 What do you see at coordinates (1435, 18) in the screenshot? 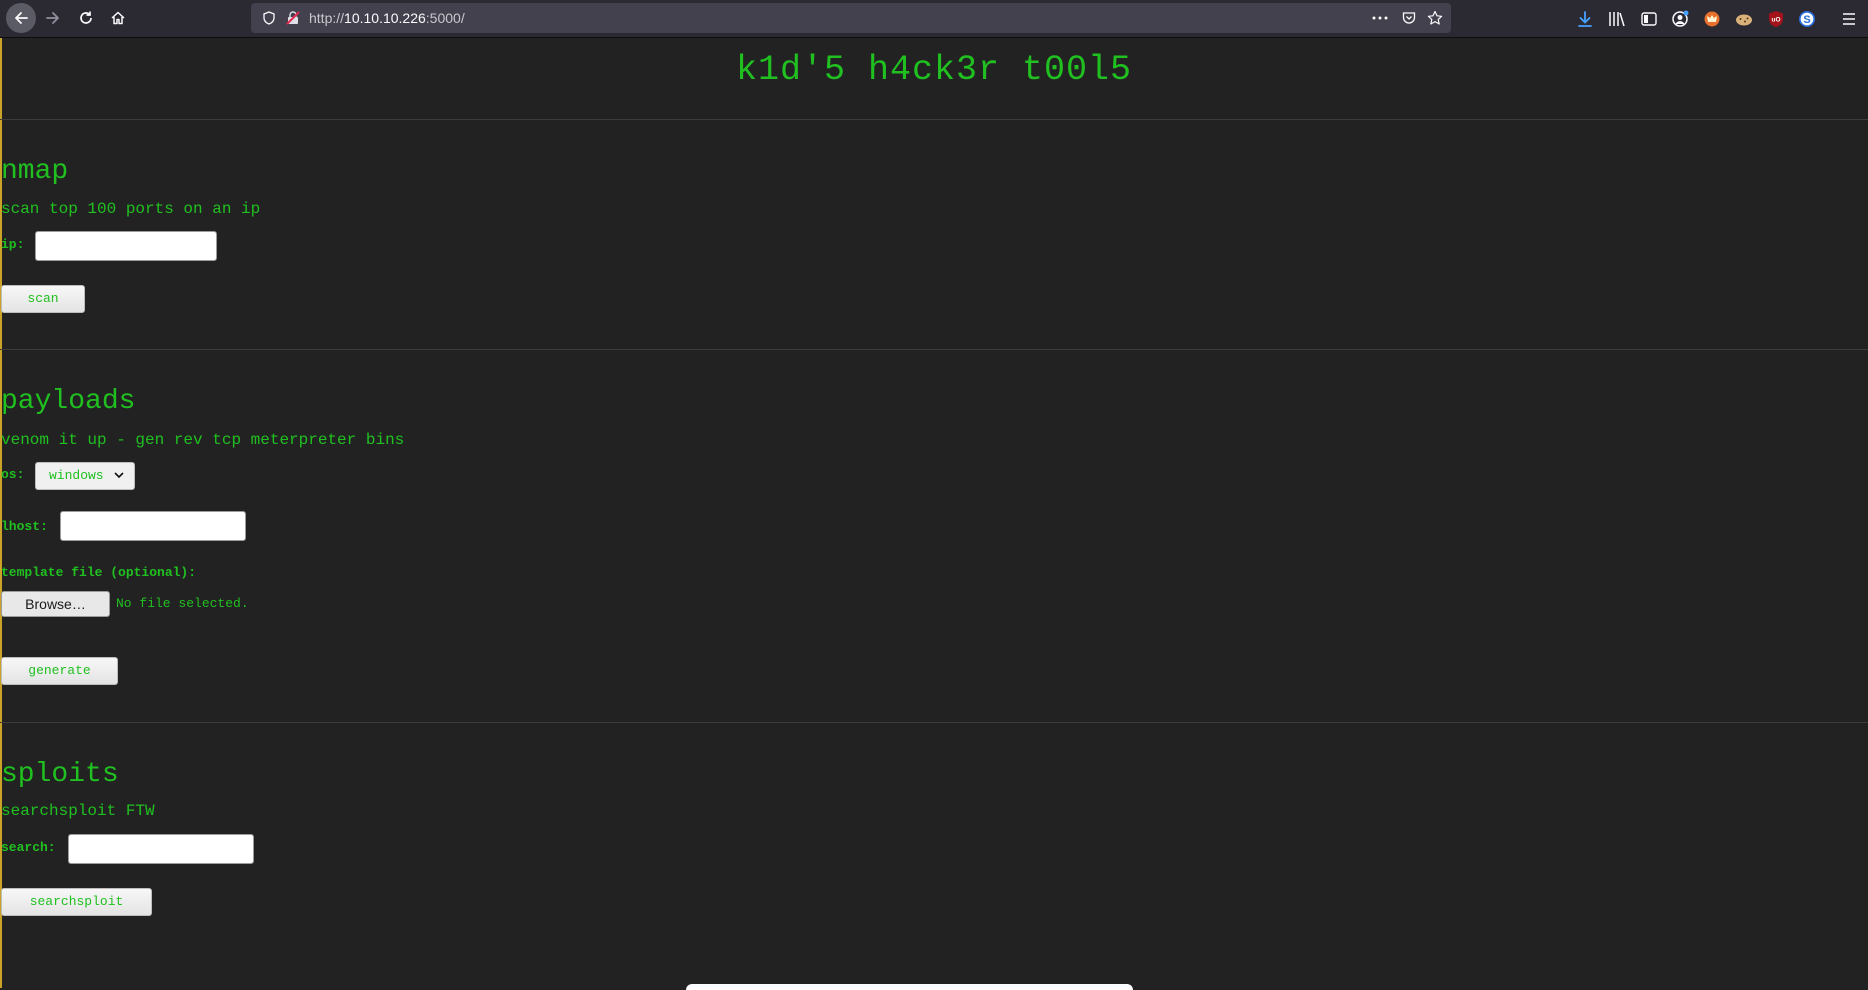
I see `bookmark-star-icon` at bounding box center [1435, 18].